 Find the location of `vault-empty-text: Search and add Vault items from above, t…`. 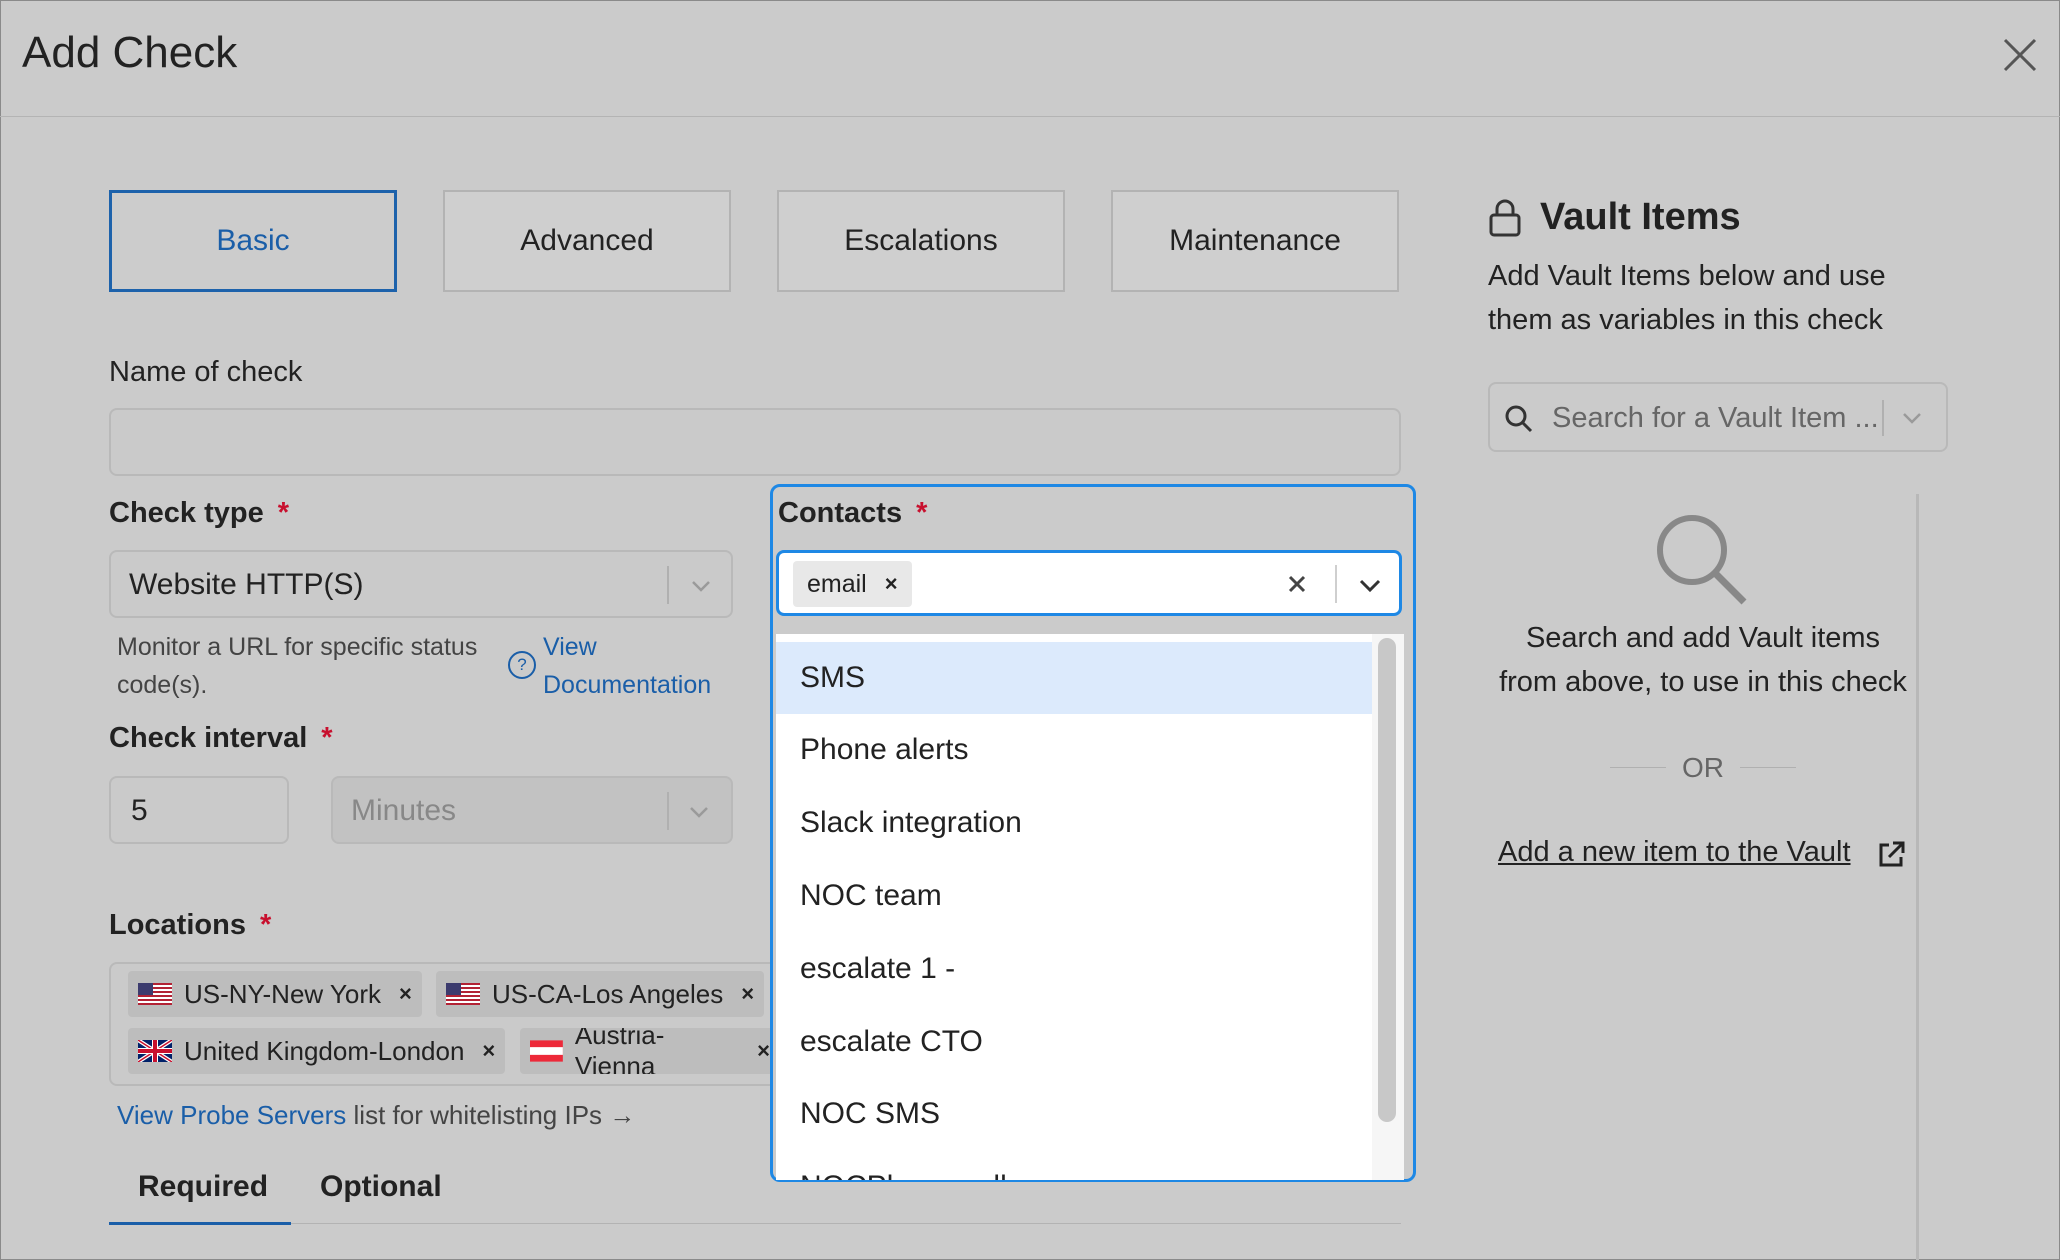

vault-empty-text: Search and add Vault items from above, t… is located at coordinates (1703, 660).